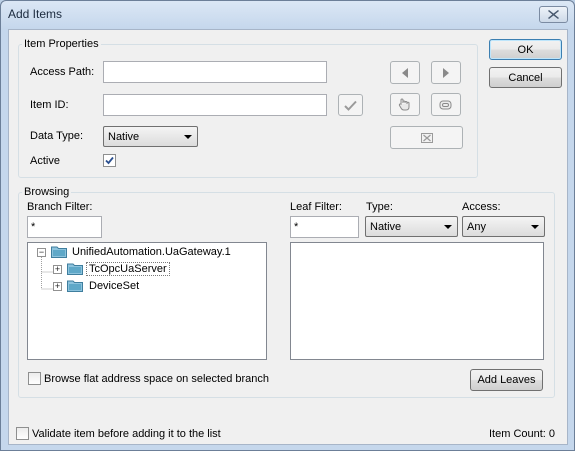 This screenshot has width=575, height=451. I want to click on hand-pointer-icon, so click(404, 104).